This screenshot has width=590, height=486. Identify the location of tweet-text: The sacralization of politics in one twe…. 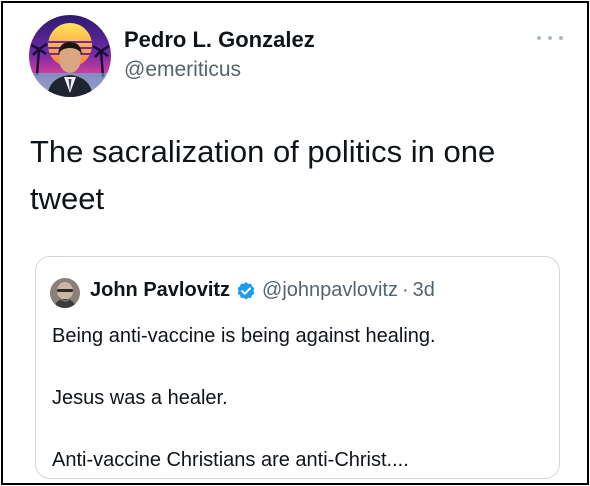
(263, 175).